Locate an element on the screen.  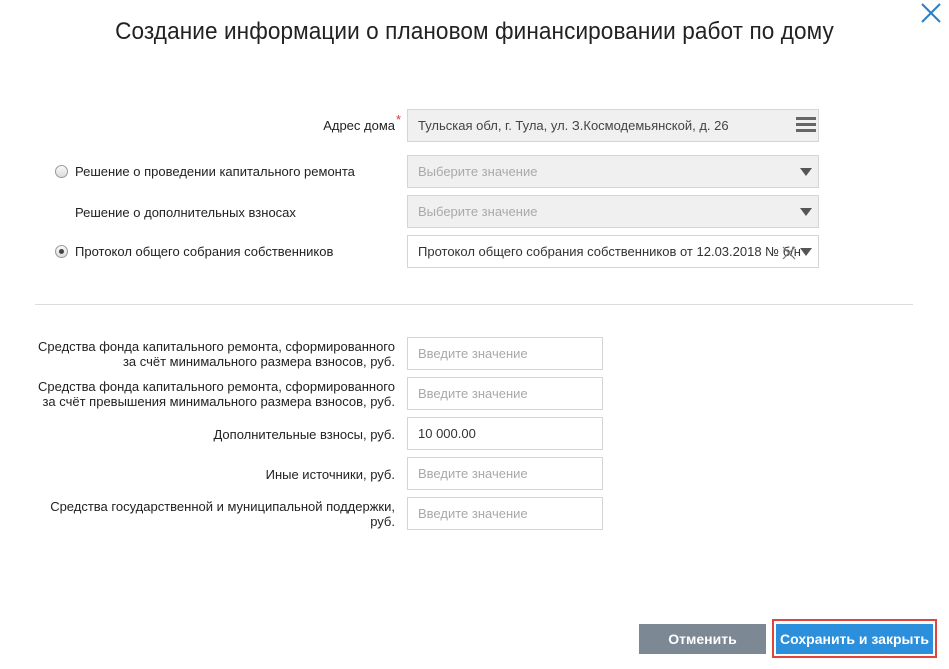
menu-icon is located at coordinates (806, 125).